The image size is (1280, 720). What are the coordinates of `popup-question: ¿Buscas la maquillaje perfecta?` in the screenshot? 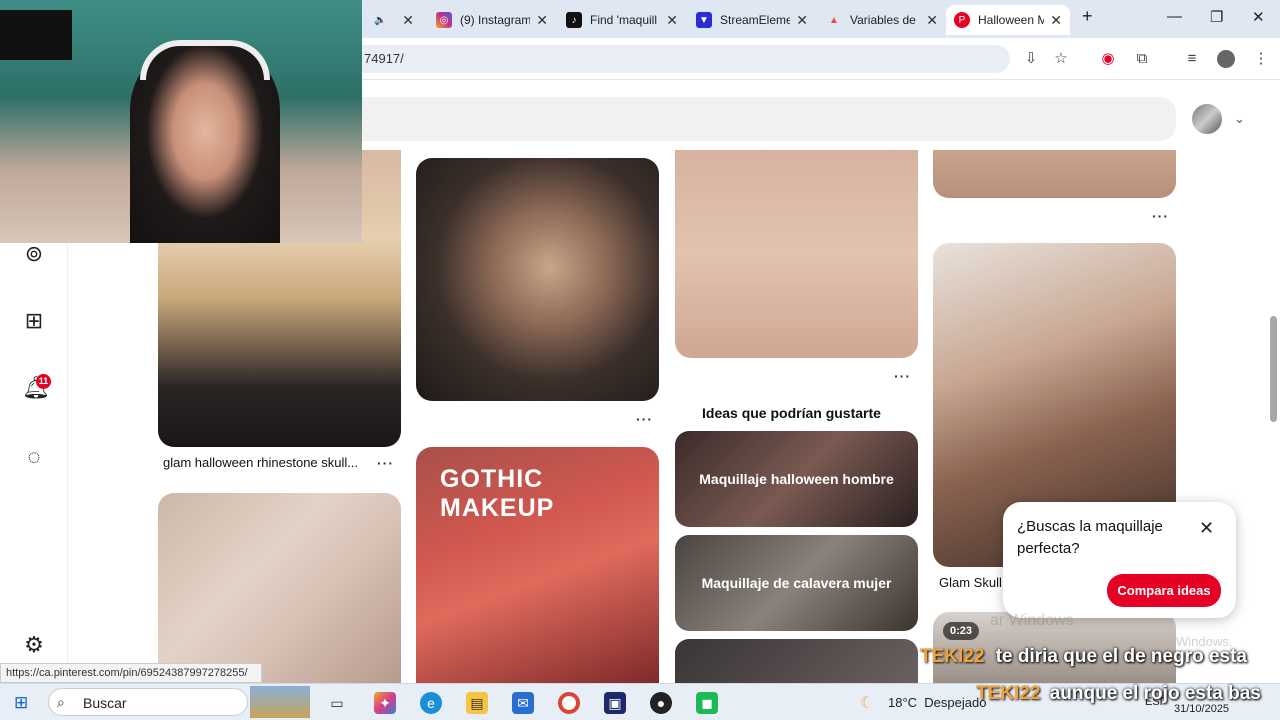 It's located at (1090, 537).